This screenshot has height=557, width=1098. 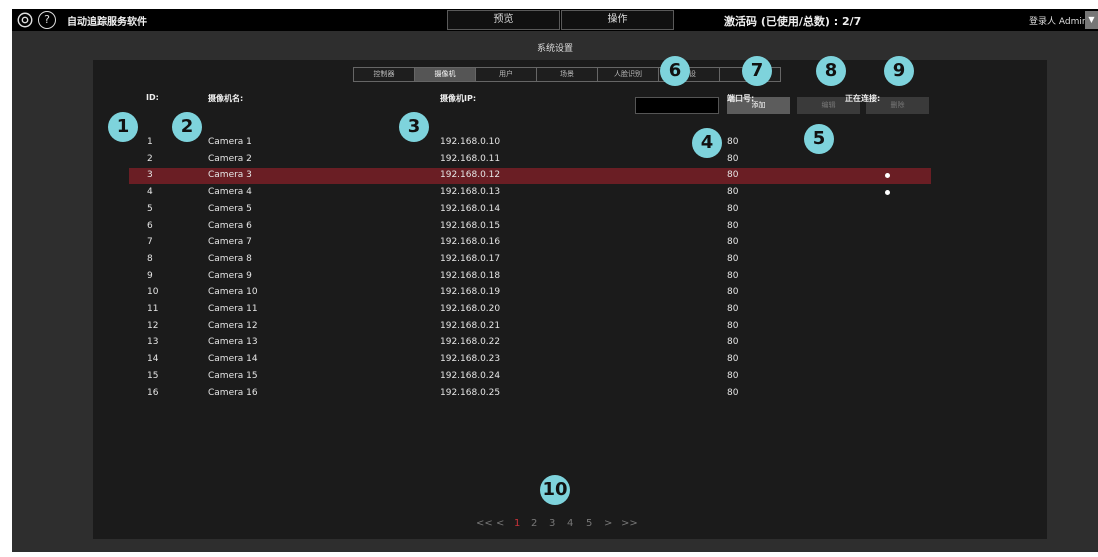 I want to click on cell-id: 5, so click(x=150, y=208).